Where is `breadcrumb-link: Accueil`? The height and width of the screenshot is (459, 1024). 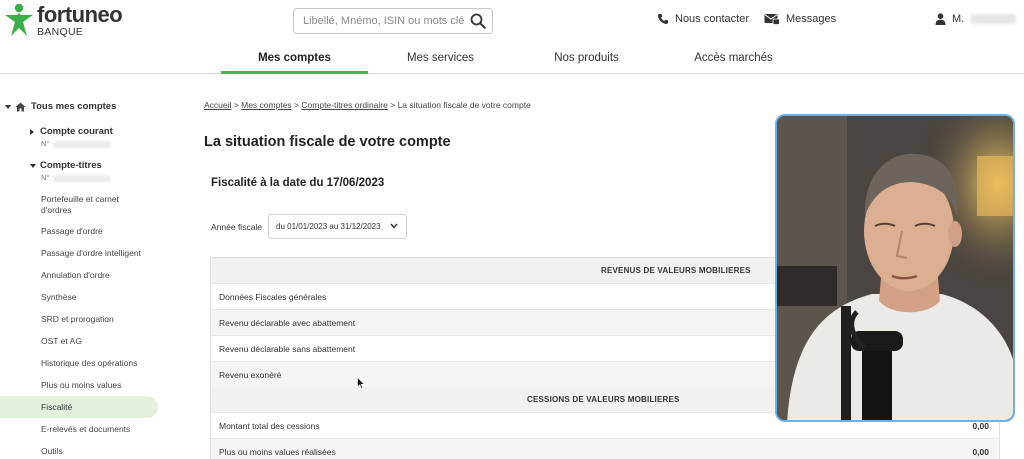 breadcrumb-link: Accueil is located at coordinates (217, 105).